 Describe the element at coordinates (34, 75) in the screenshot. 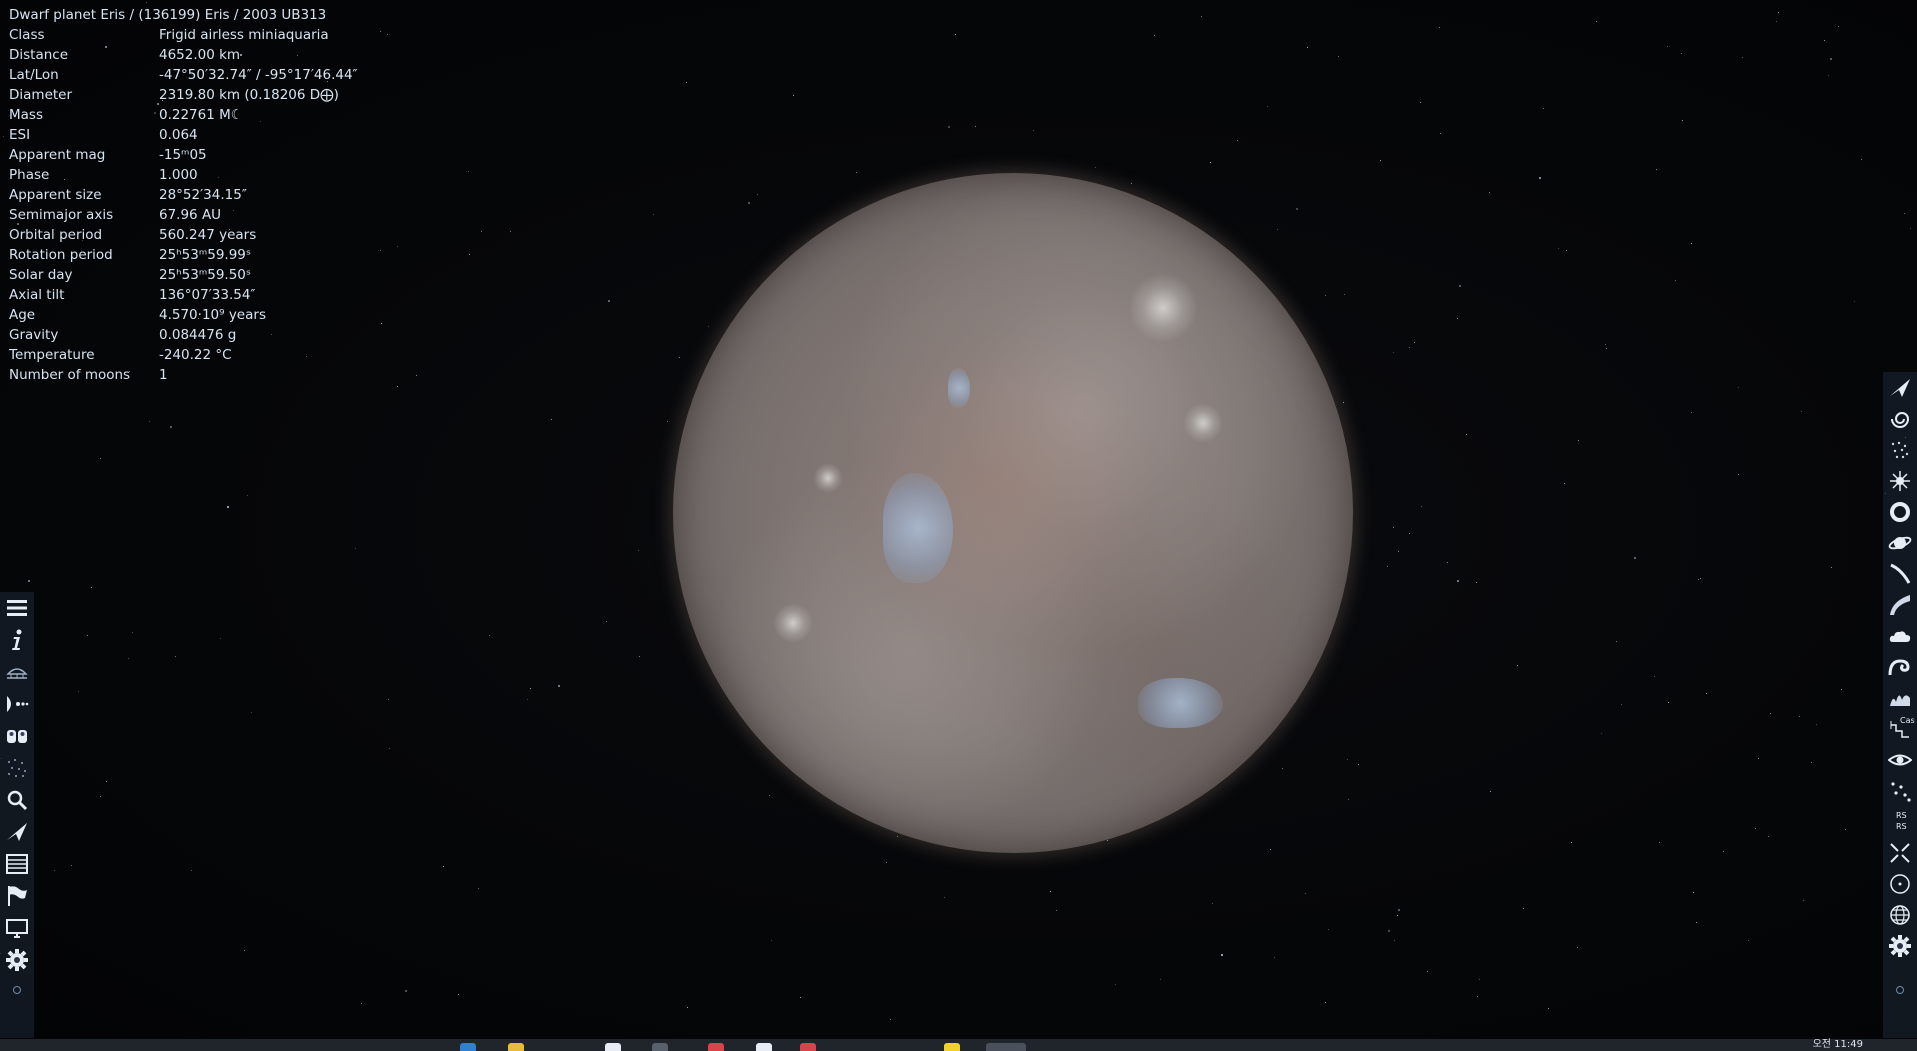

I see `info-key: Lat/Lon` at that location.